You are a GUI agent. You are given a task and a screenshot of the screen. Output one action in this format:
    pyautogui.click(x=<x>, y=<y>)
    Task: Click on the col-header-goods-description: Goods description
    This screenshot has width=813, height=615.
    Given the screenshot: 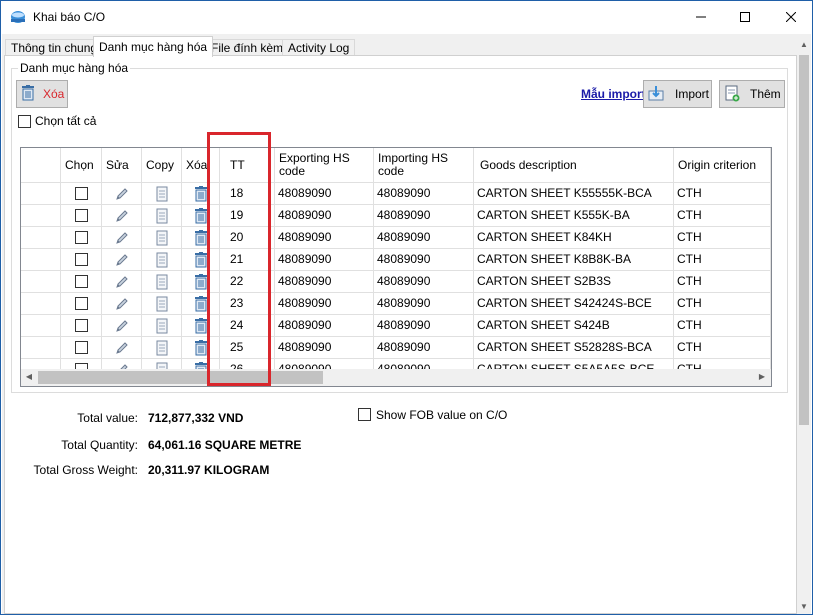 What is the action you would take?
    pyautogui.click(x=574, y=165)
    